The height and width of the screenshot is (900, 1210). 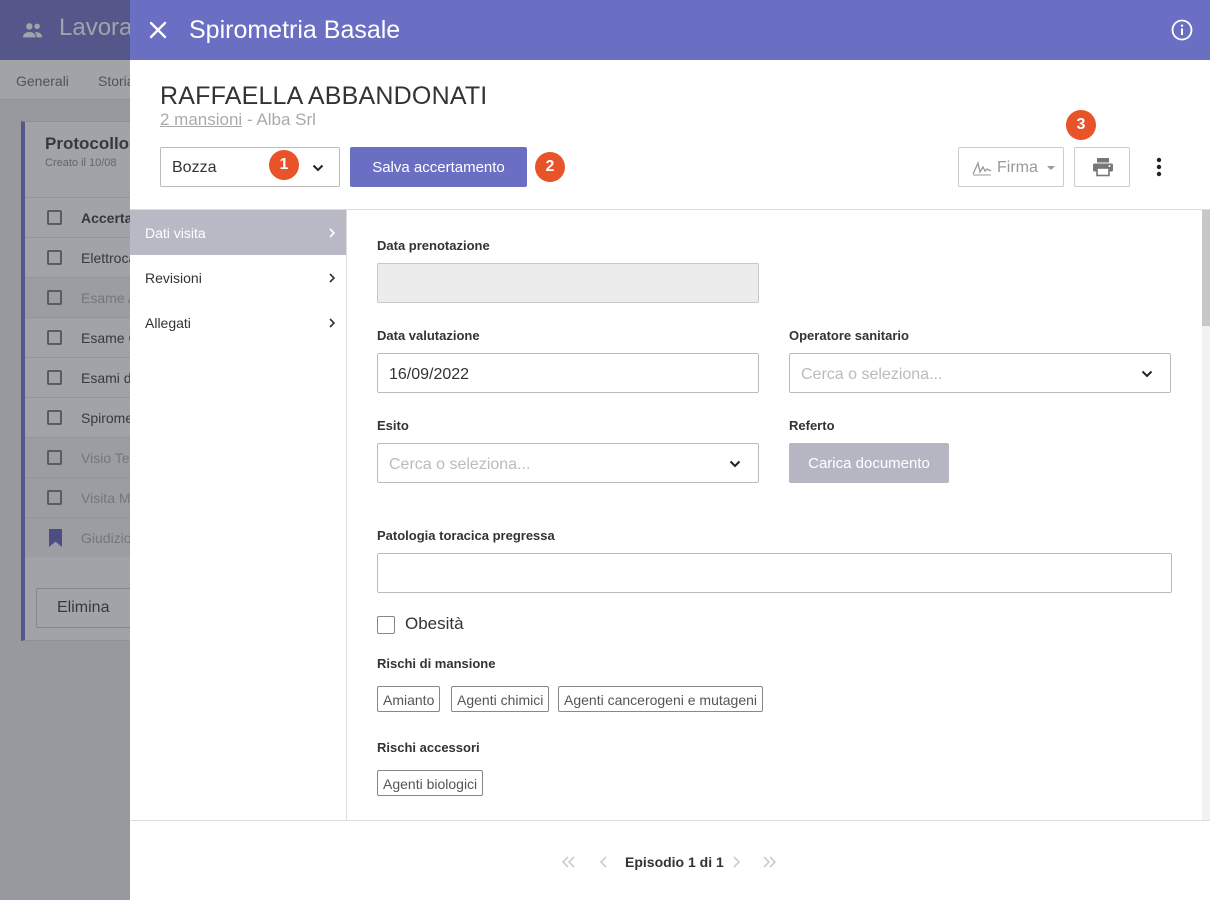 What do you see at coordinates (429, 374) in the screenshot?
I see `data-valutazione-value: 16/09/2022` at bounding box center [429, 374].